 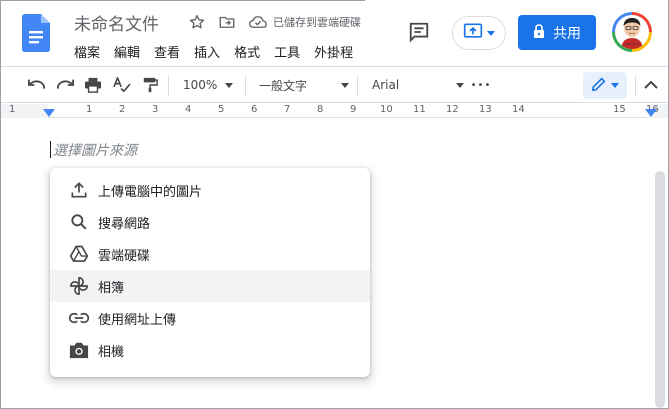 I want to click on menu-insert: 插入, so click(x=207, y=51).